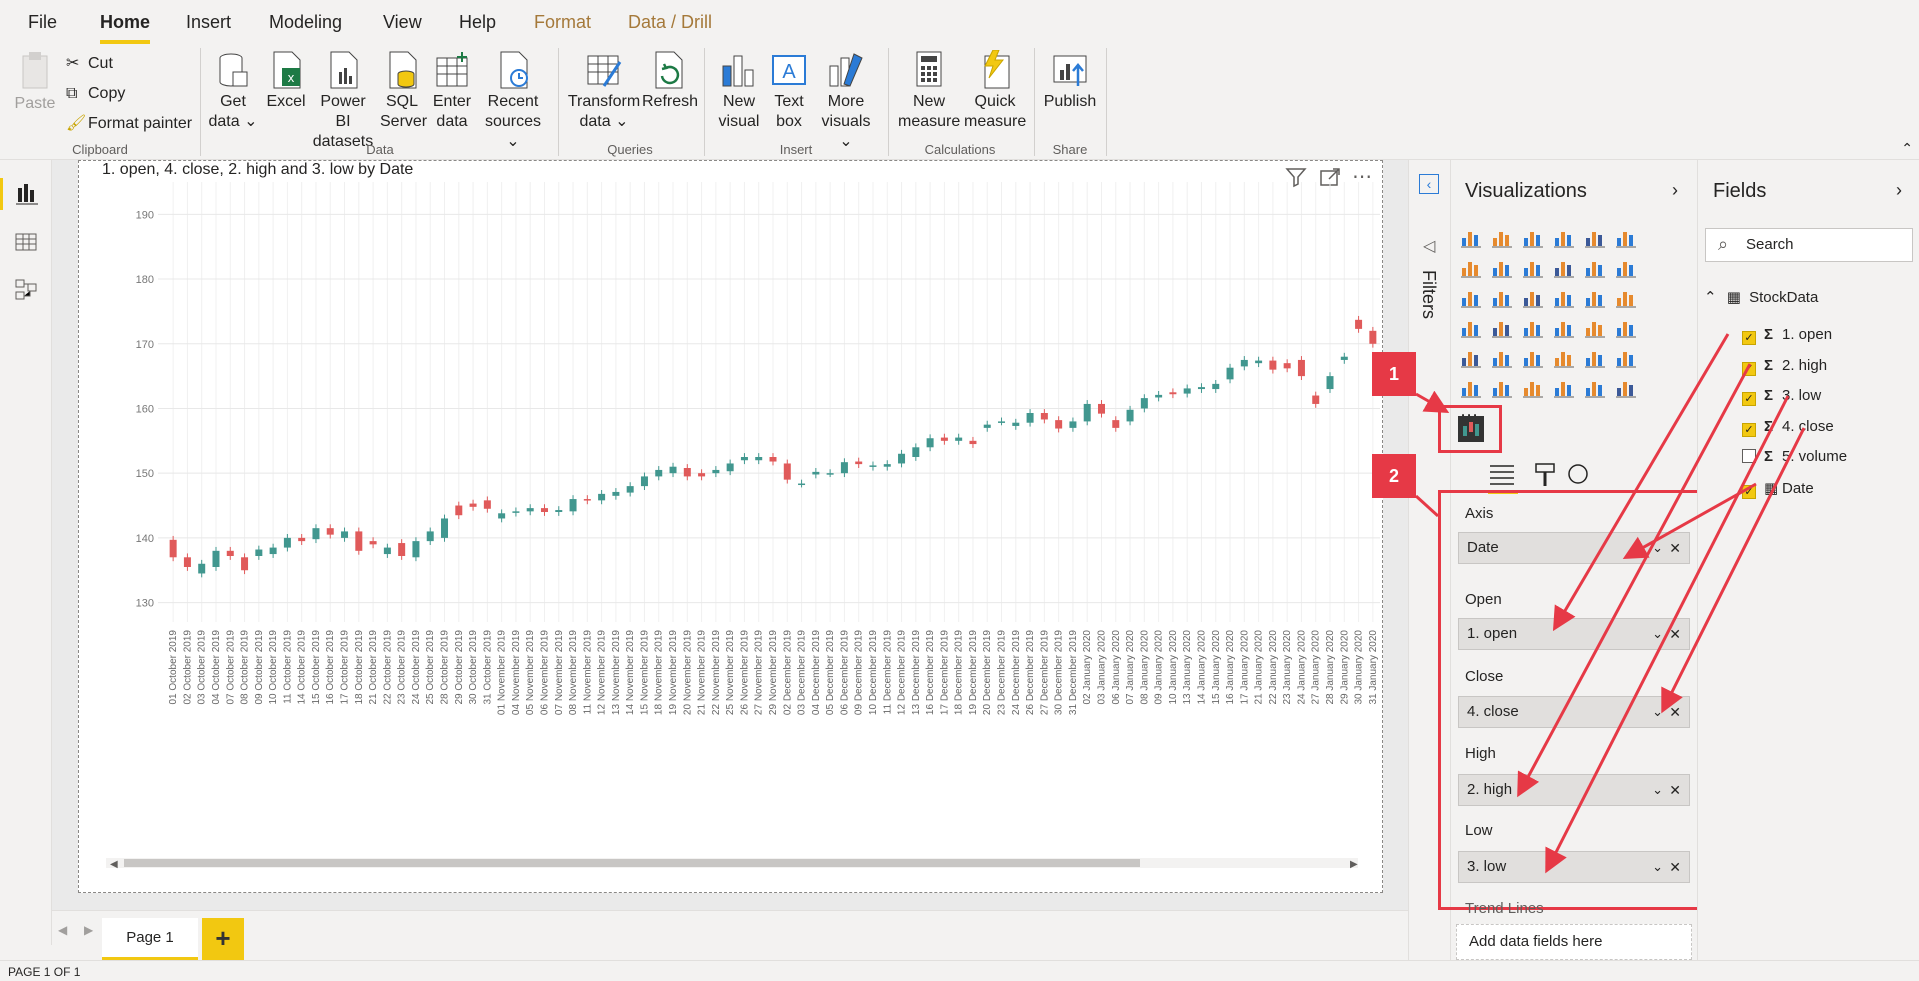 This screenshot has height=981, width=1919. What do you see at coordinates (846, 101) in the screenshot?
I see `more-visuals-button: More visuals ⌄` at bounding box center [846, 101].